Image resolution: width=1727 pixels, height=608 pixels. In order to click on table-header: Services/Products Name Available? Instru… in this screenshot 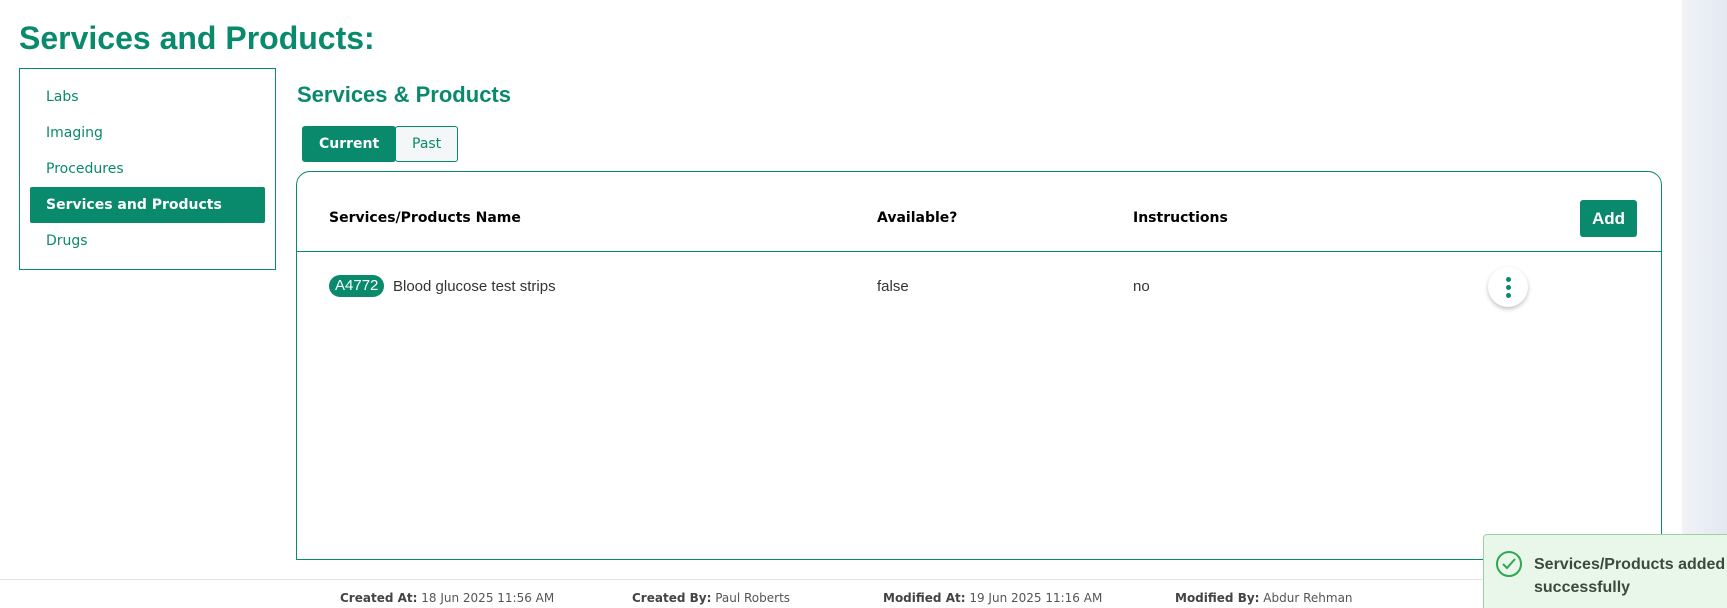, I will do `click(979, 212)`.